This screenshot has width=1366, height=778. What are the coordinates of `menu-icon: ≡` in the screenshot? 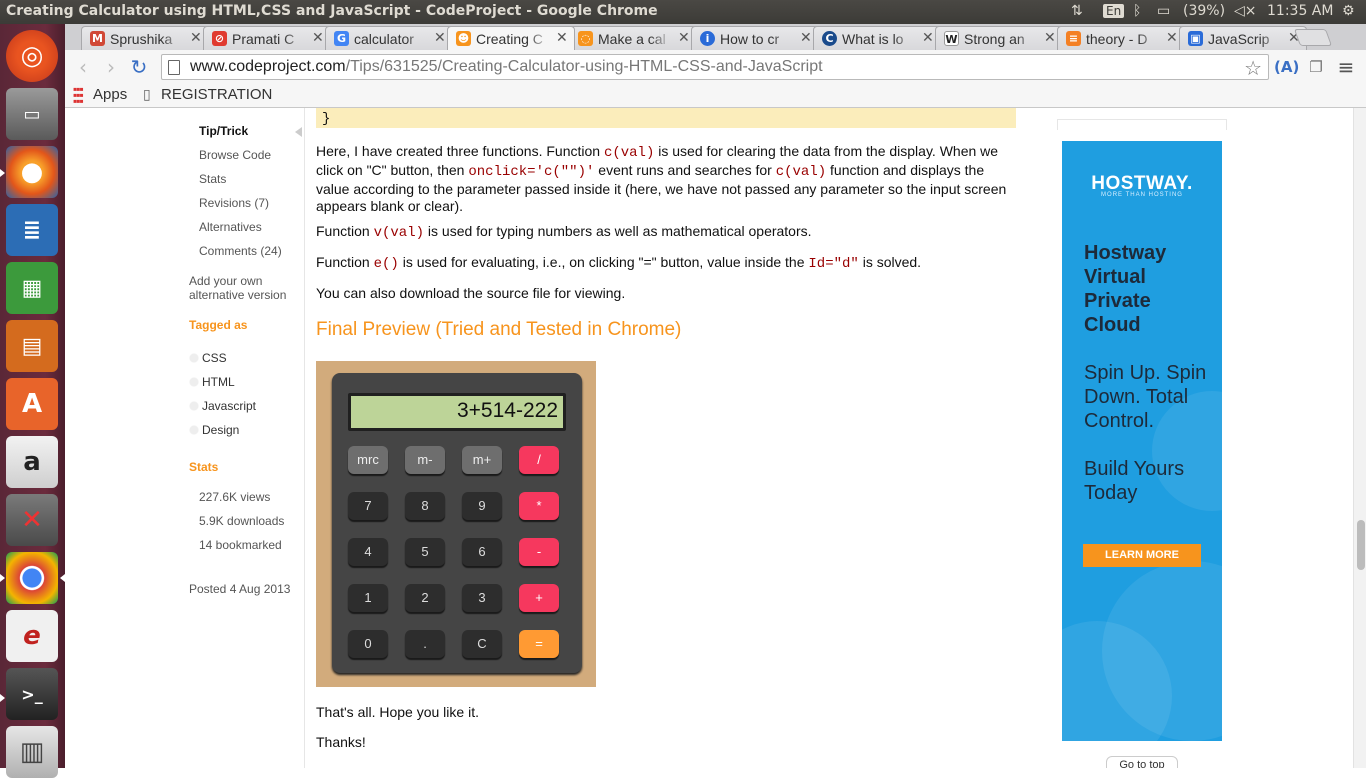 It's located at (1346, 67).